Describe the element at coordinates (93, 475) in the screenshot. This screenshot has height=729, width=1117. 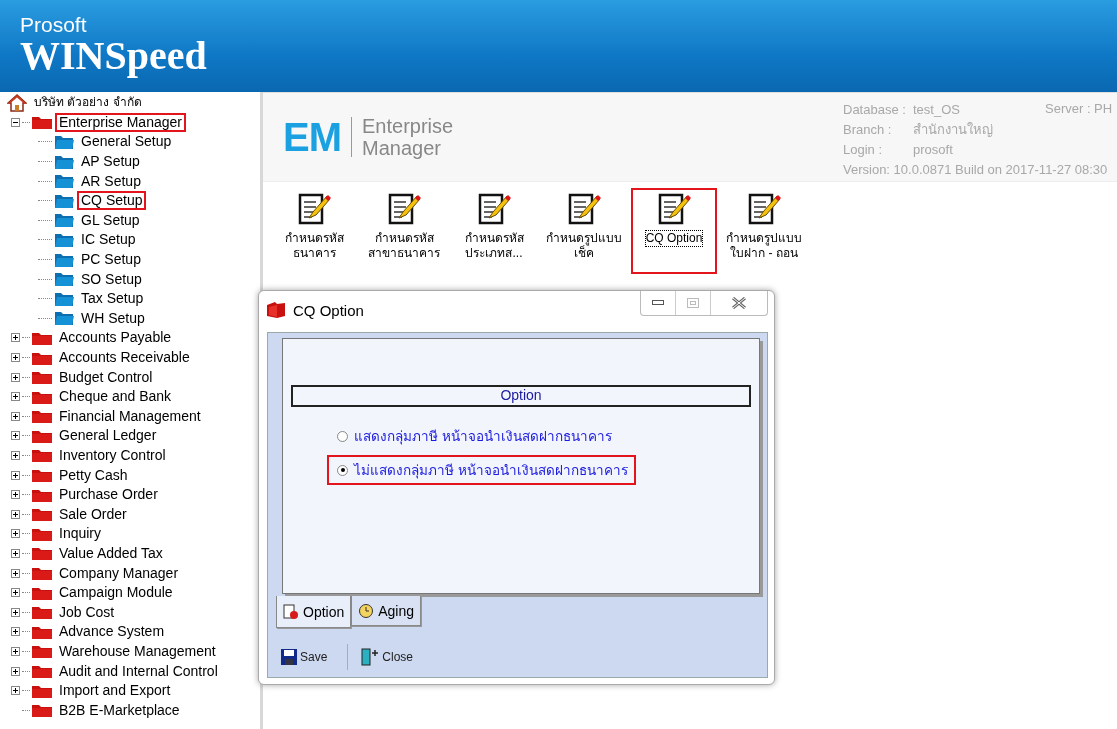
I see `tree-item: Petty Cash` at that location.